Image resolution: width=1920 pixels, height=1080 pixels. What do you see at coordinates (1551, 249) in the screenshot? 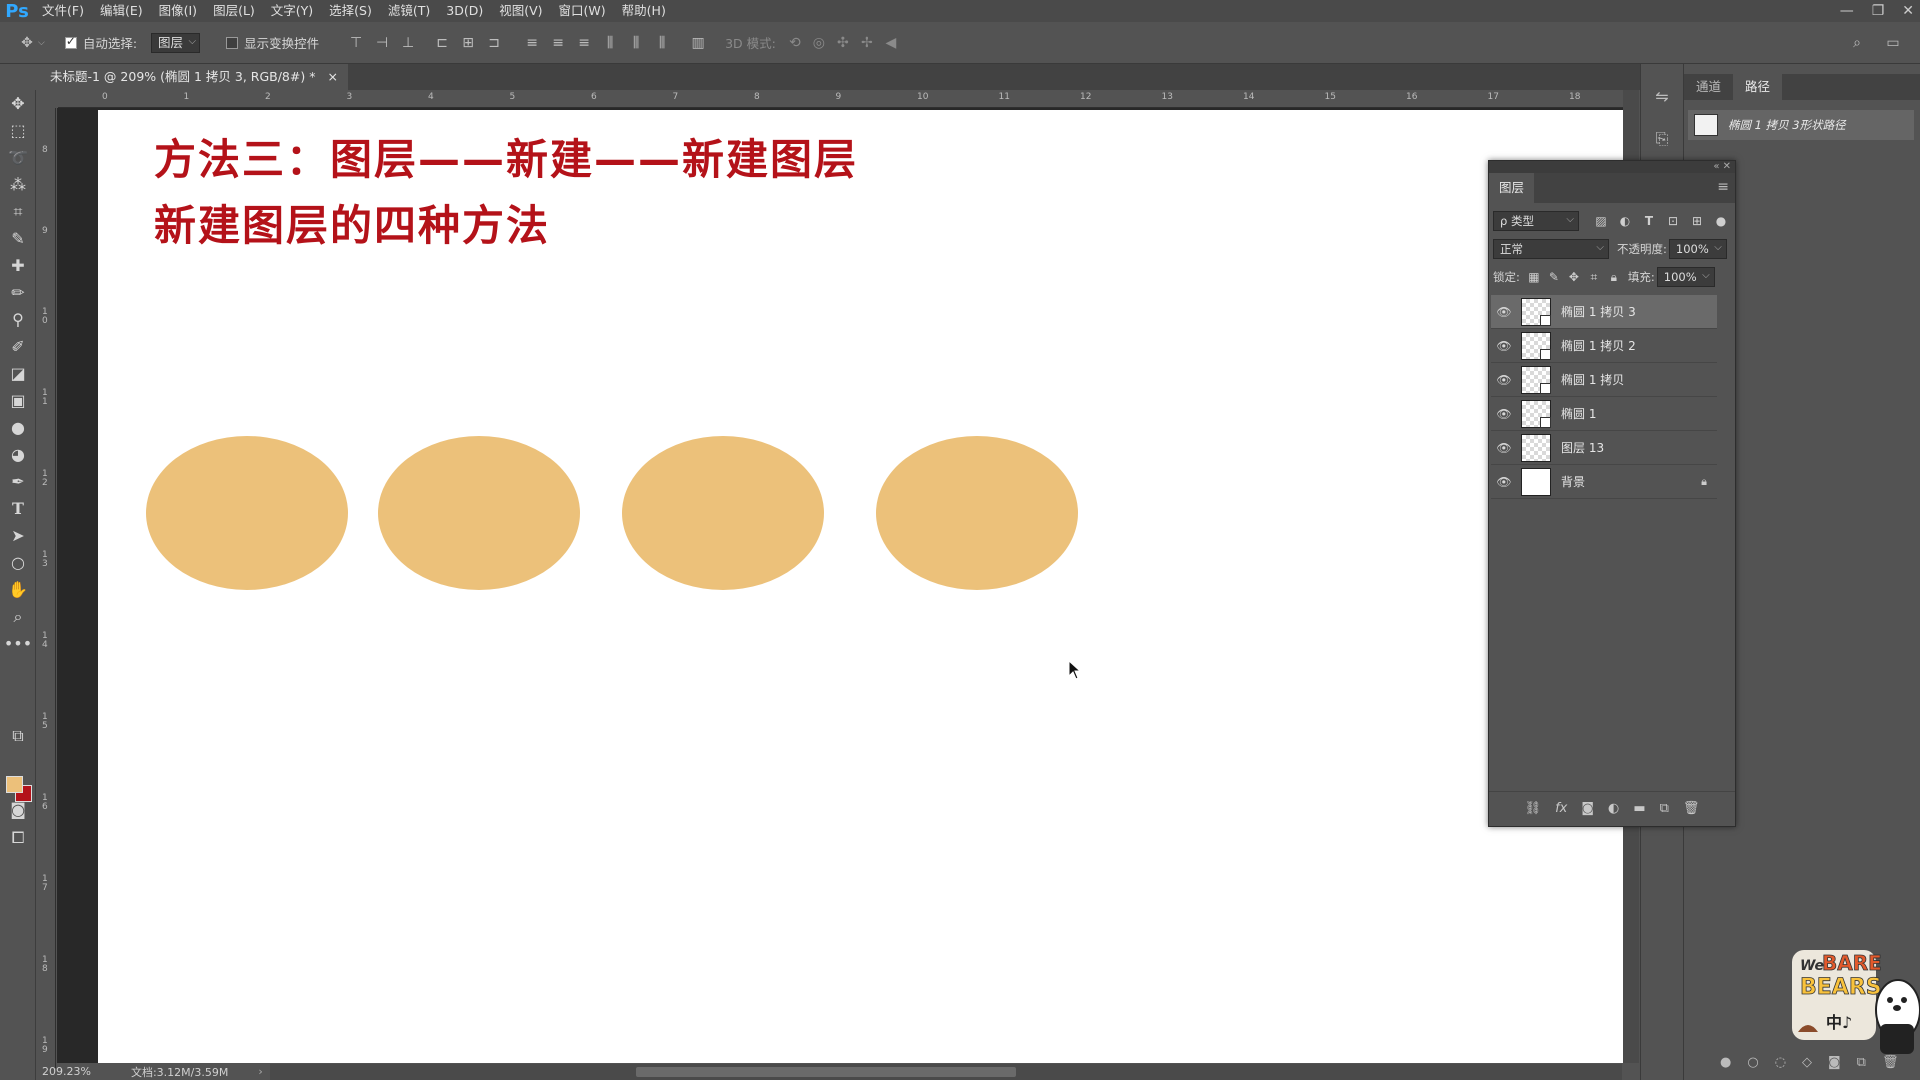
I see `blend-mode-dropdown: 正常` at bounding box center [1551, 249].